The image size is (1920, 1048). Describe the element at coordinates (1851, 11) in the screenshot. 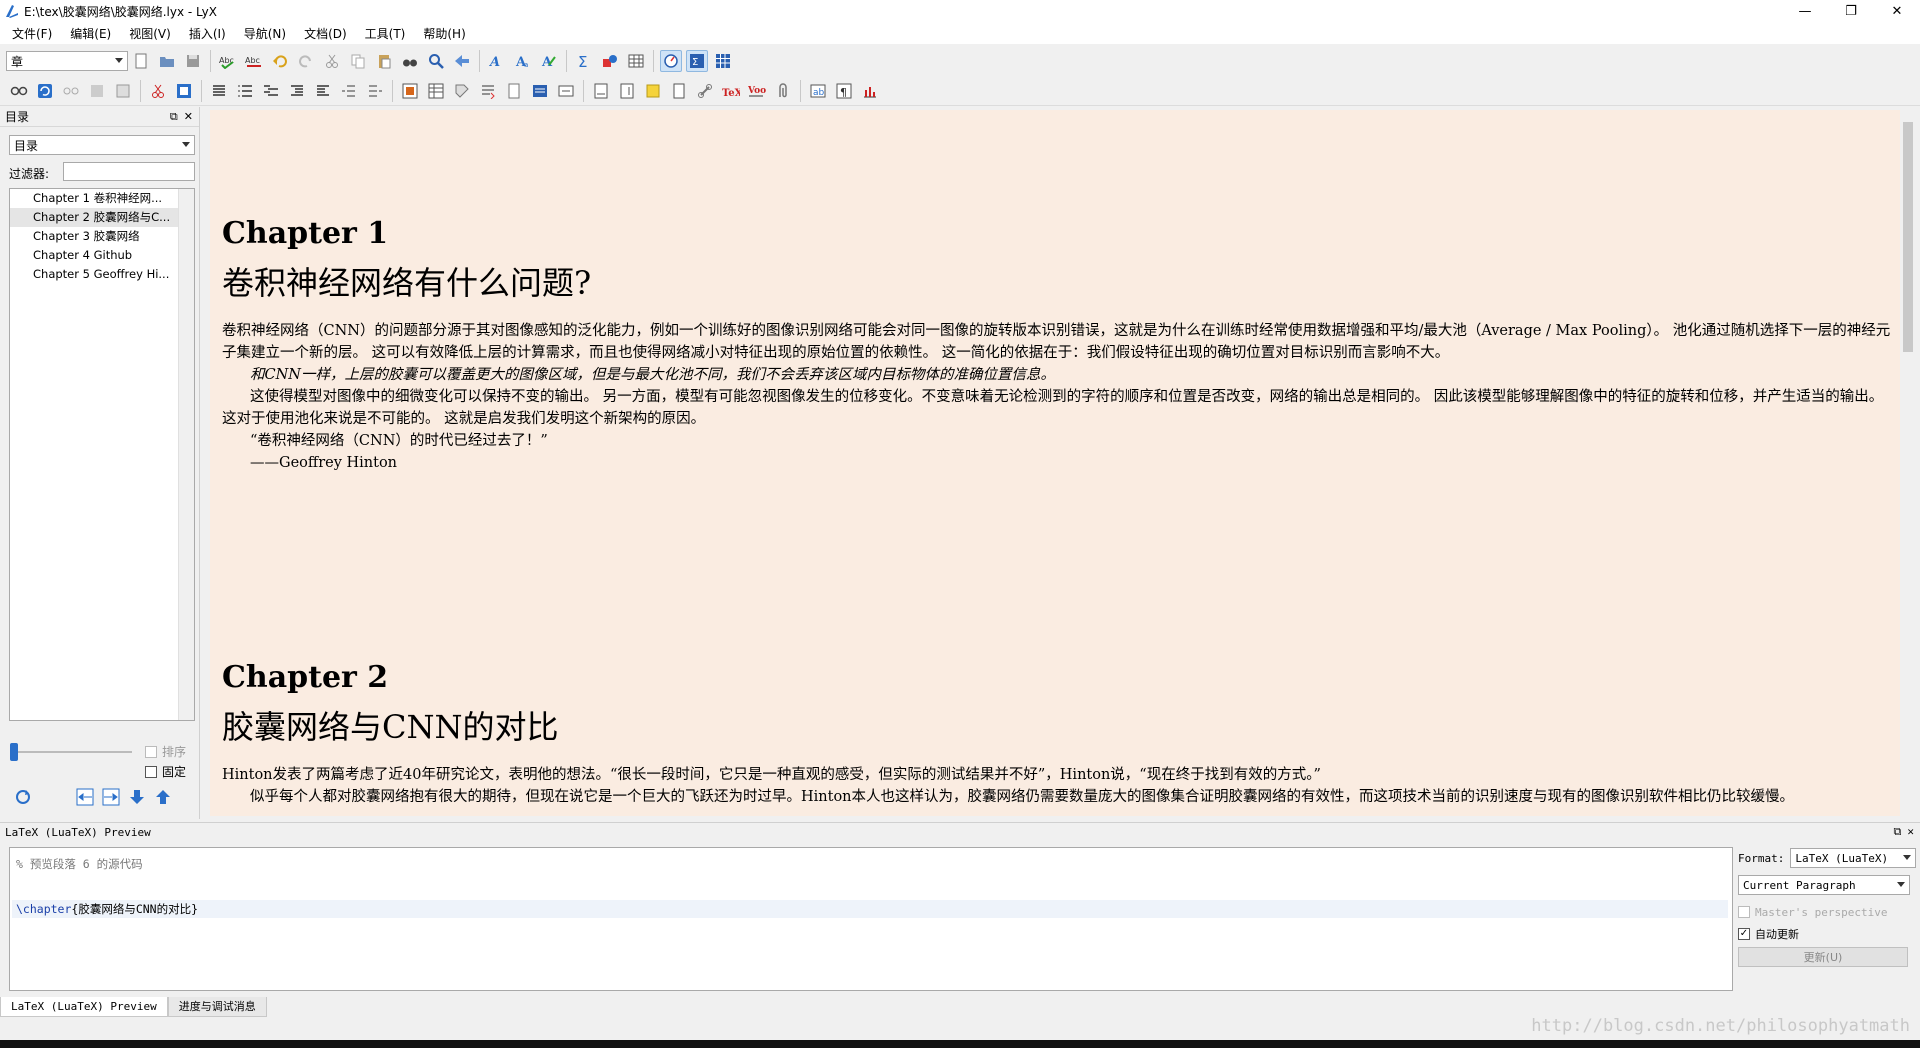

I see `maximize-button: ❐` at that location.